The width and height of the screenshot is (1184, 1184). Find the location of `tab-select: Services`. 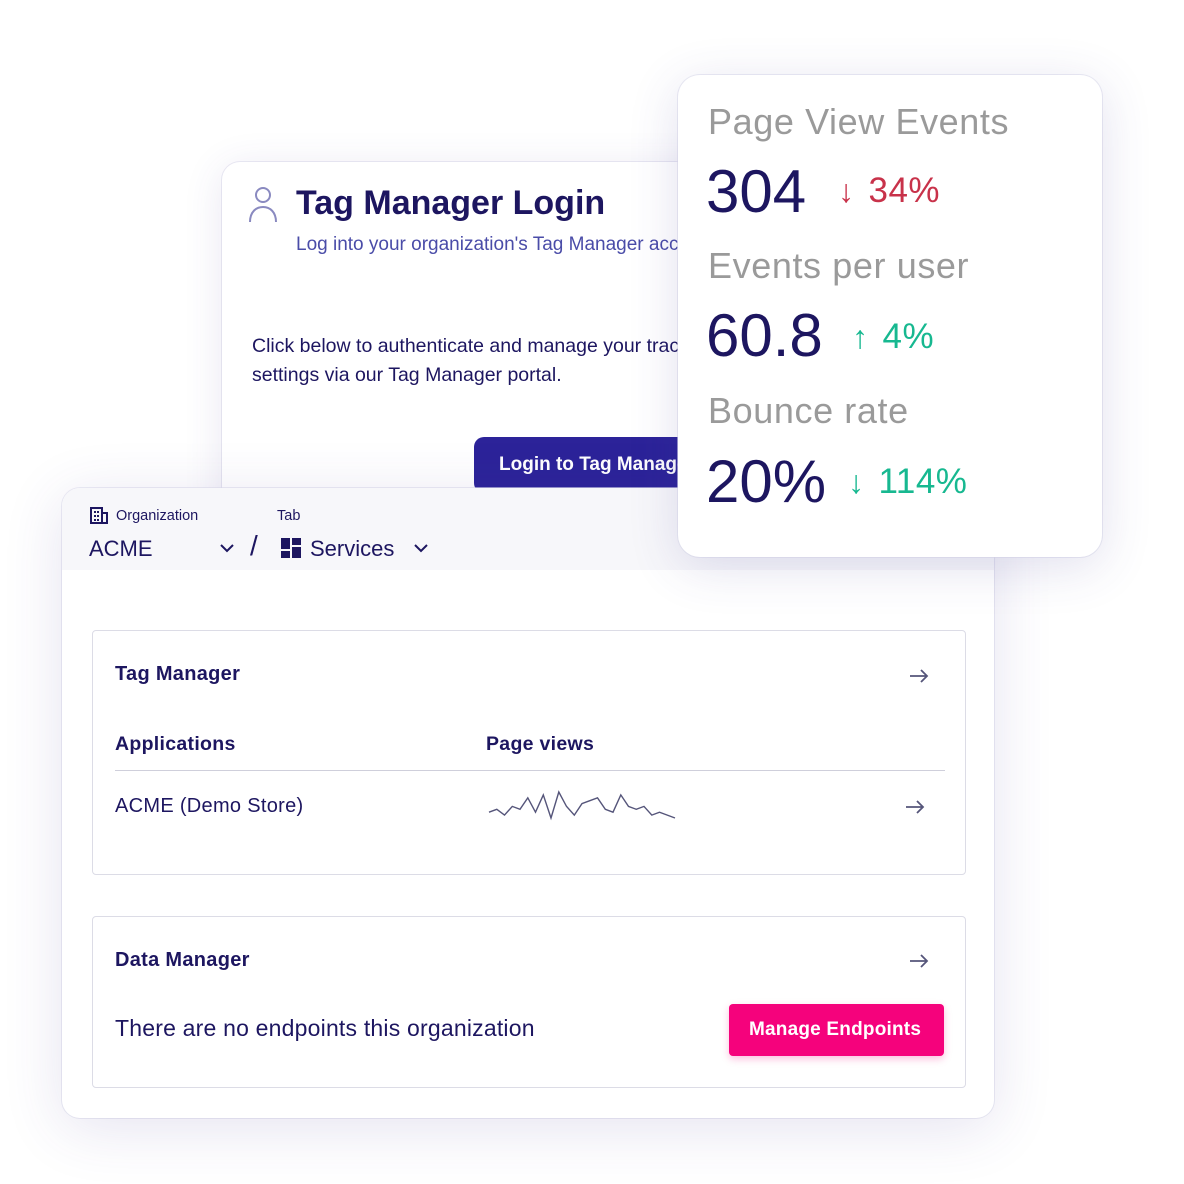

tab-select: Services is located at coordinates (352, 549).